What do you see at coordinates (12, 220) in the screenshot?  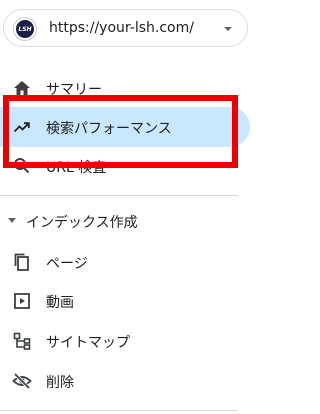 I see `caret-down-icon` at bounding box center [12, 220].